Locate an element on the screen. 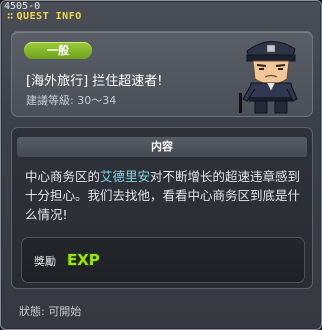 The width and height of the screenshot is (322, 330). exp-icon-text: EXP is located at coordinates (83, 260).